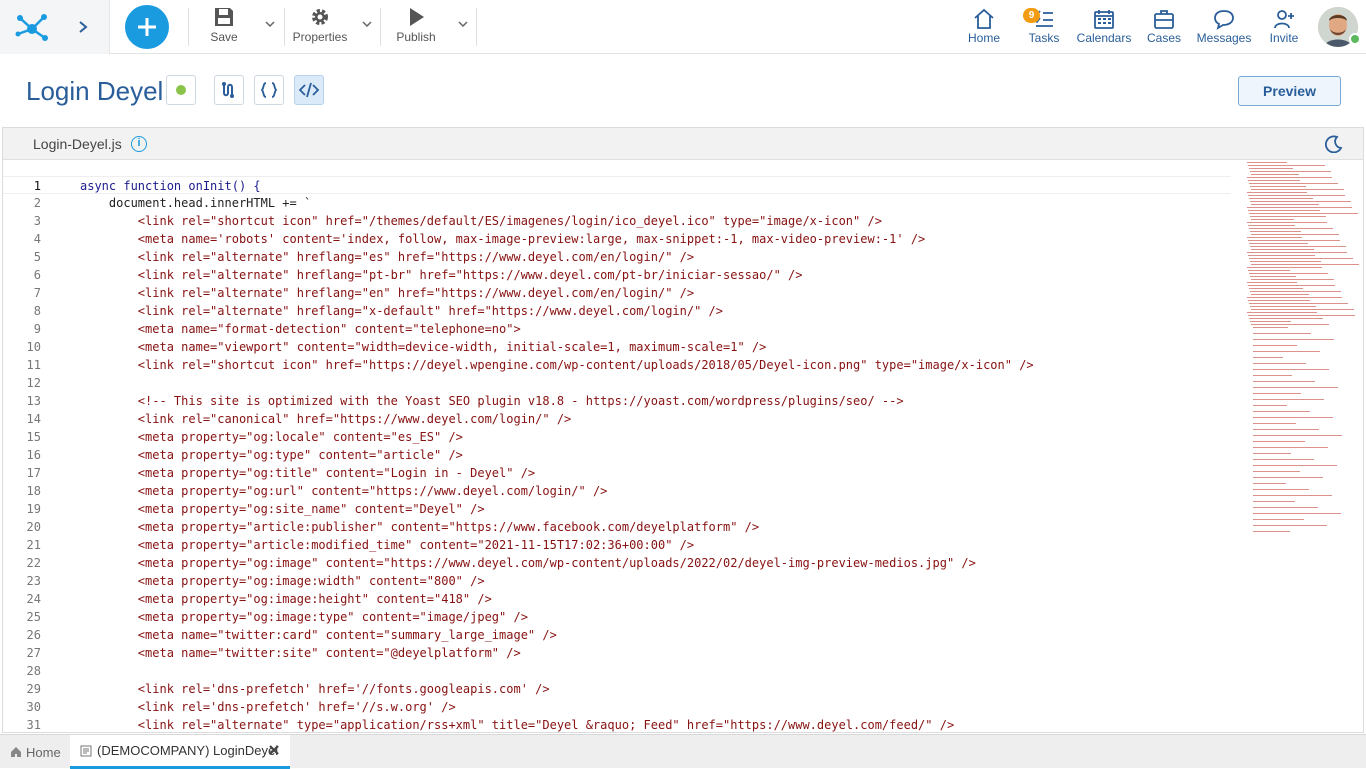 Image resolution: width=1366 pixels, height=769 pixels. Describe the element at coordinates (463, 24) in the screenshot. I see `publish-dropdown-chevron-icon` at that location.